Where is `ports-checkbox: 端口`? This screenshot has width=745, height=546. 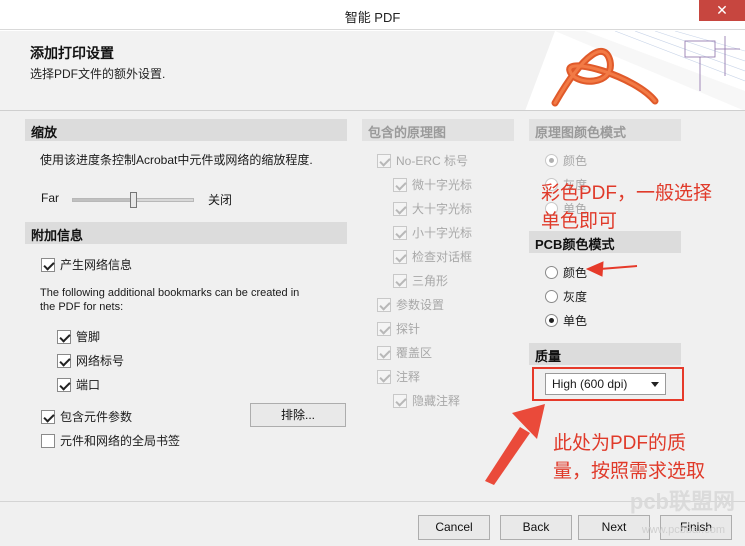
ports-checkbox: 端口 is located at coordinates (78, 384).